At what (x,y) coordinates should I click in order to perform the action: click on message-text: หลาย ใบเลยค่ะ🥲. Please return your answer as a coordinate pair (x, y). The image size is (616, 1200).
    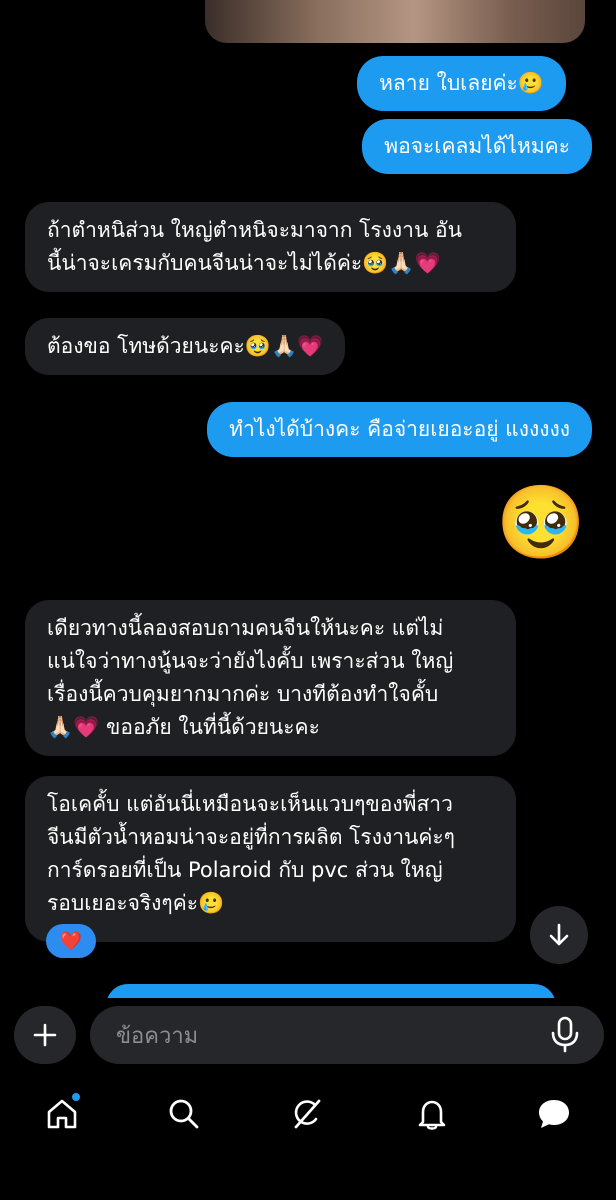
    Looking at the image, I should click on (461, 83).